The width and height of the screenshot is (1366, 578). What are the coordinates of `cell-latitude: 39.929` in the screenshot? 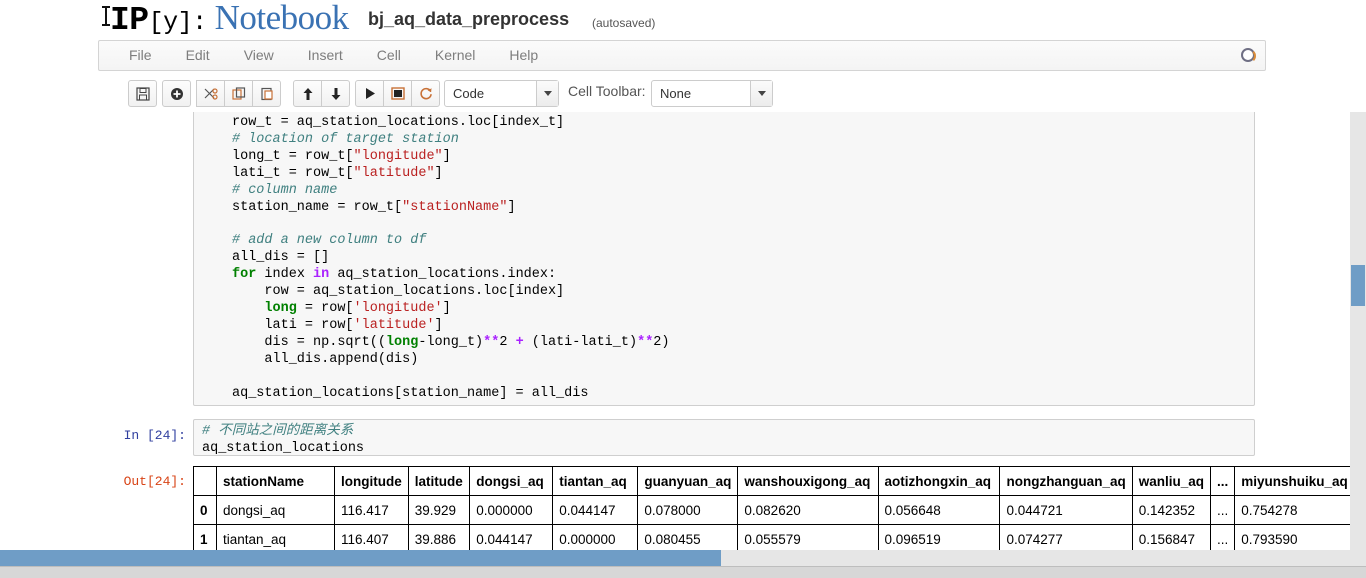 It's located at (439, 510).